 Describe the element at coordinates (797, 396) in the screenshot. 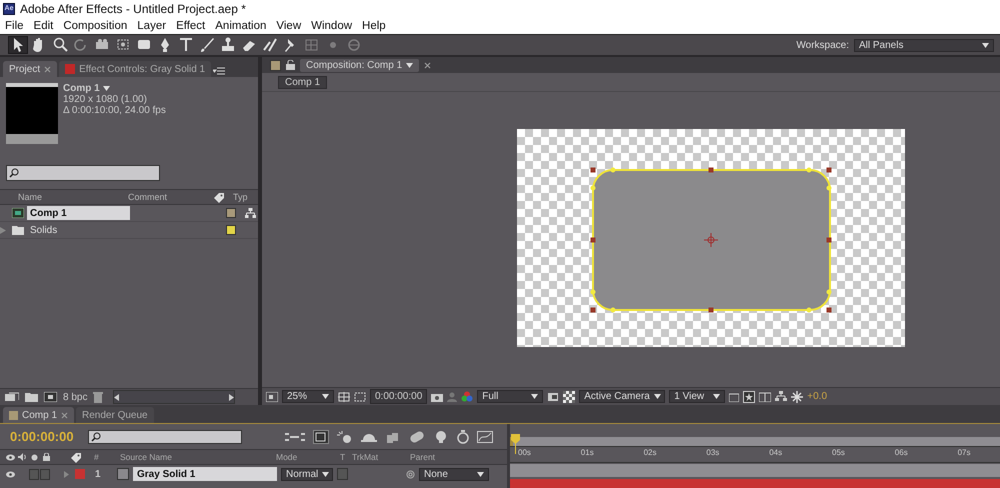

I see `exposure-icon` at that location.